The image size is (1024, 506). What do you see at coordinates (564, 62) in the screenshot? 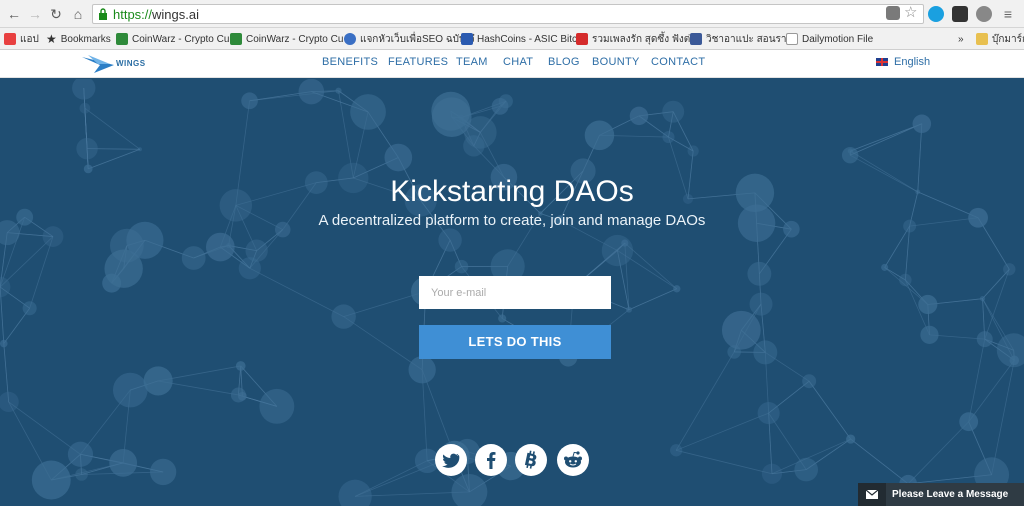
I see `nav-blog: BLOG` at bounding box center [564, 62].